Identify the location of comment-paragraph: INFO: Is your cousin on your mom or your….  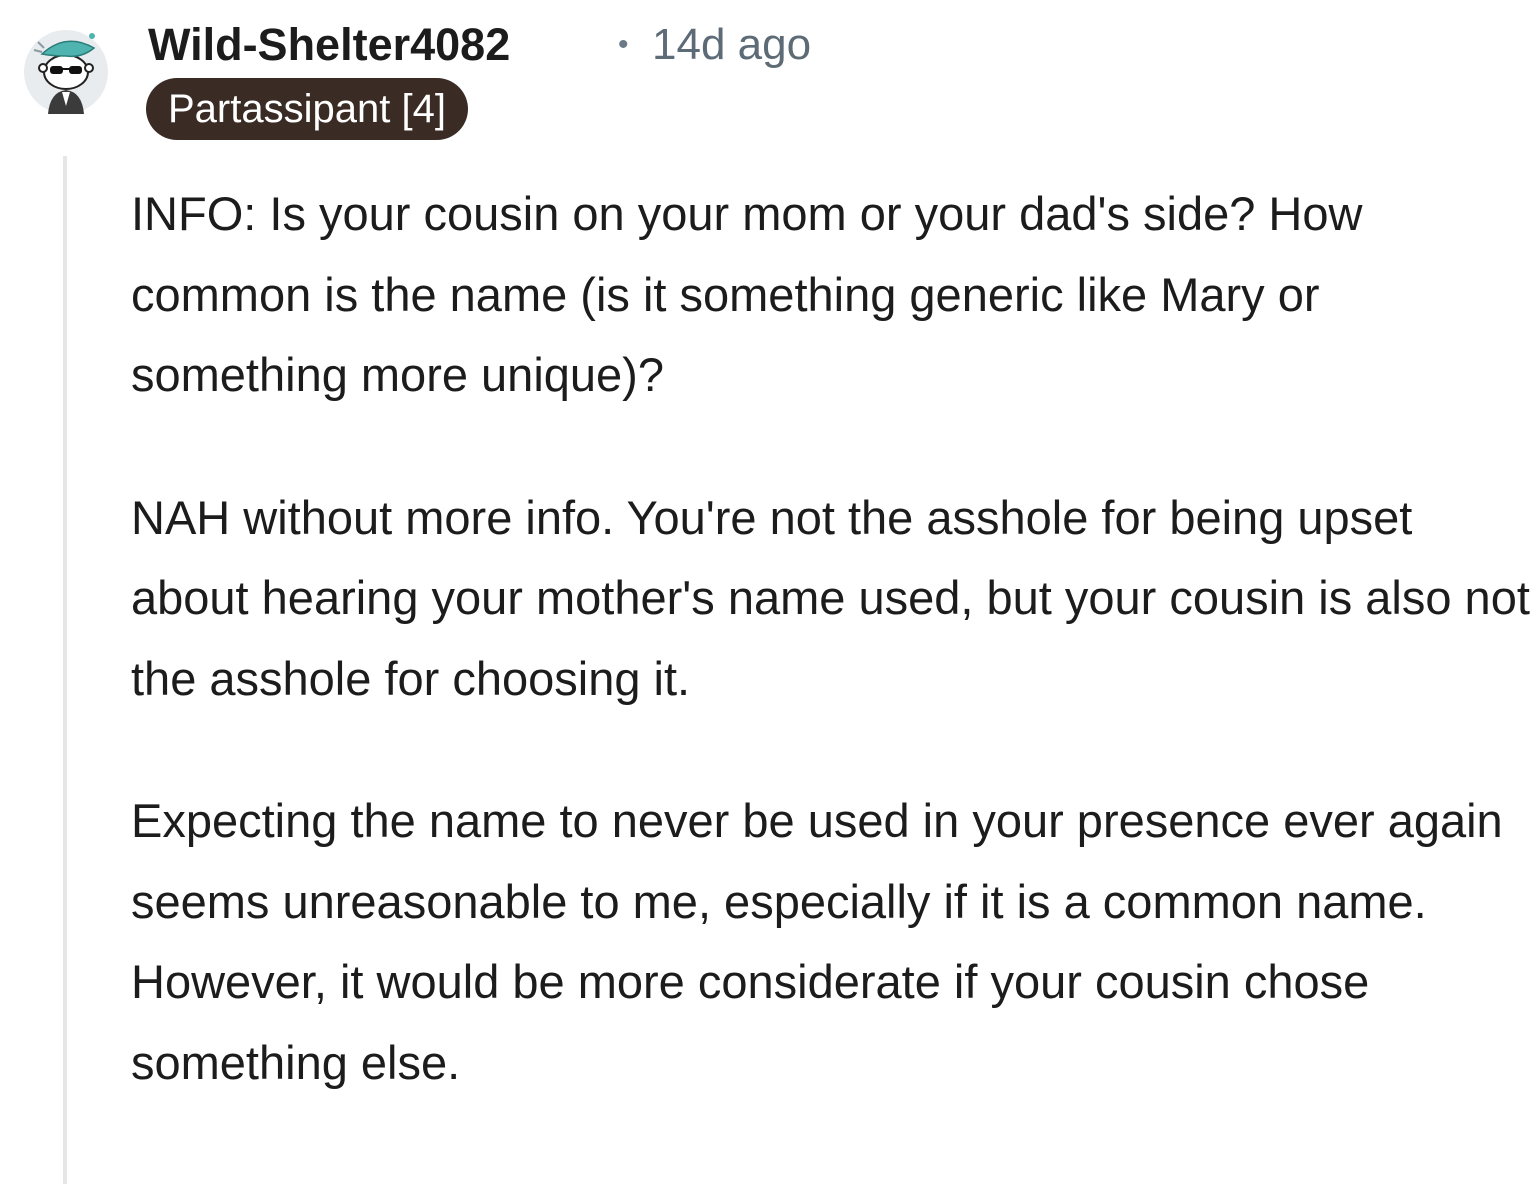
(747, 294).